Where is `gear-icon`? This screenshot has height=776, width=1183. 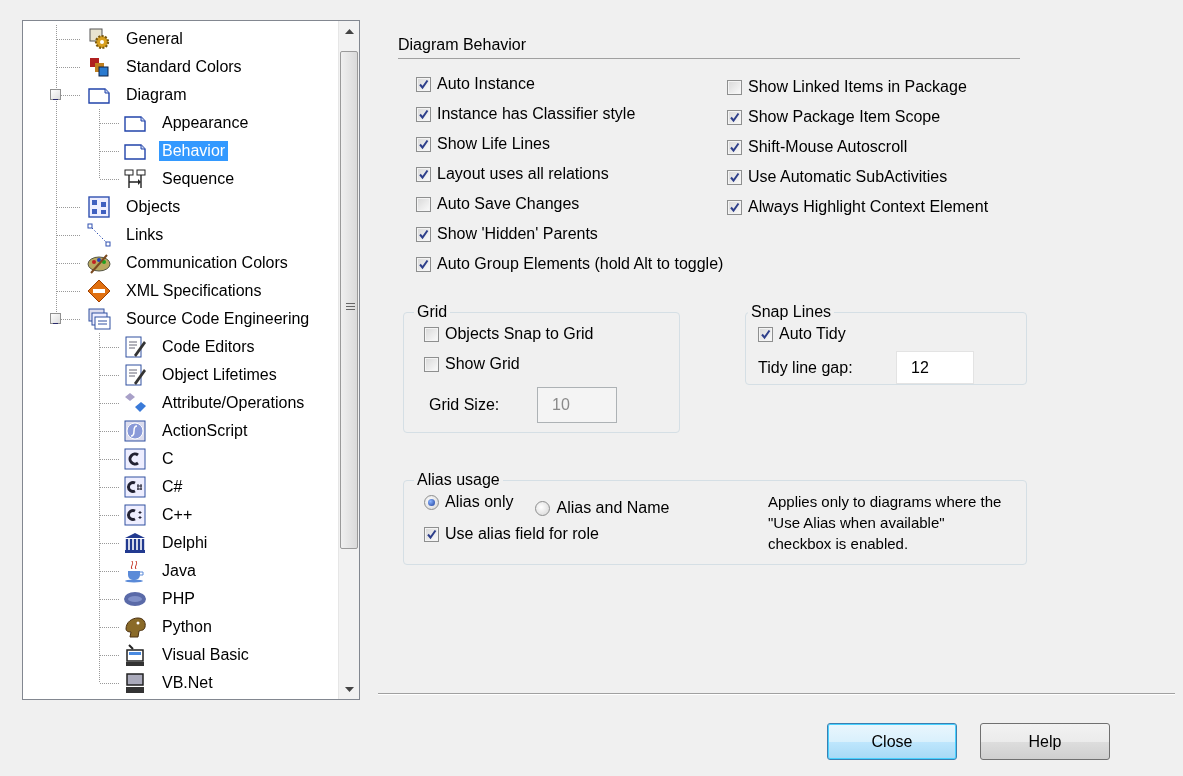 gear-icon is located at coordinates (99, 39).